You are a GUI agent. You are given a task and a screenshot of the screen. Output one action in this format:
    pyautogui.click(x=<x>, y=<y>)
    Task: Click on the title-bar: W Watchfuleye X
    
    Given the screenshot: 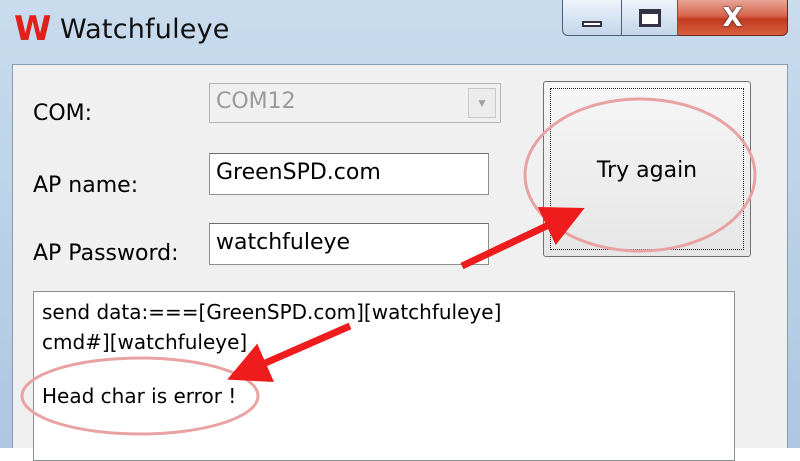 What is the action you would take?
    pyautogui.click(x=400, y=29)
    